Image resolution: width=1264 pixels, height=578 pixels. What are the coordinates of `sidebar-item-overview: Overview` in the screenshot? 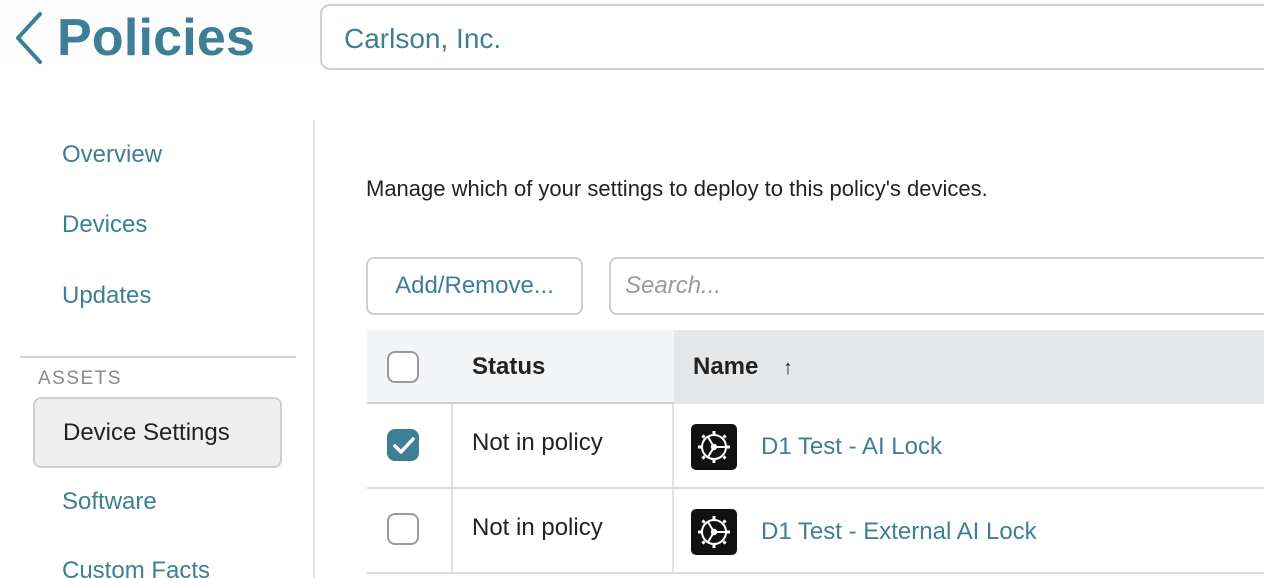 It's located at (112, 155).